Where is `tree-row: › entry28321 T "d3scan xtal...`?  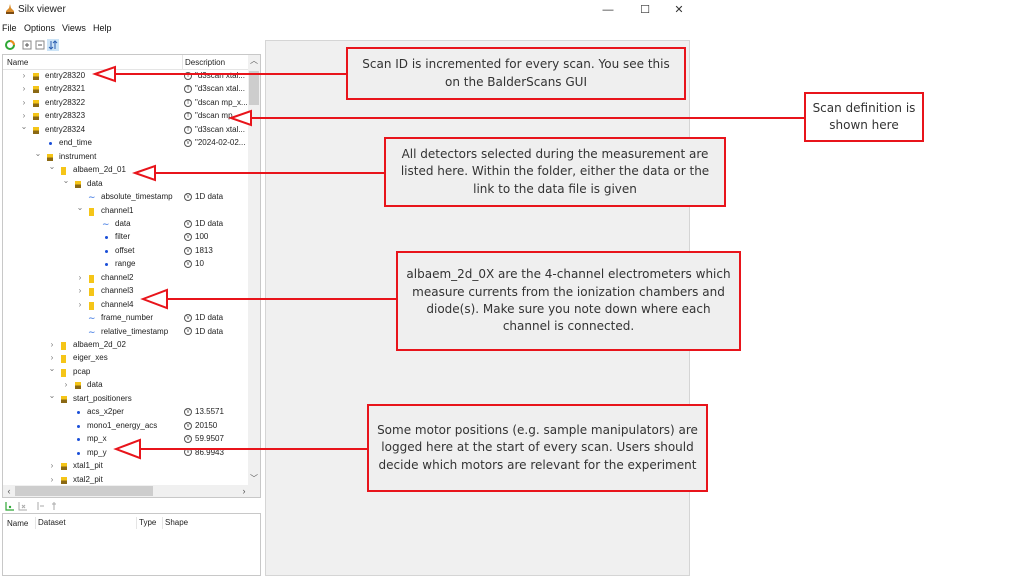
tree-row: › entry28321 T "d3scan xtal... is located at coordinates (126, 89).